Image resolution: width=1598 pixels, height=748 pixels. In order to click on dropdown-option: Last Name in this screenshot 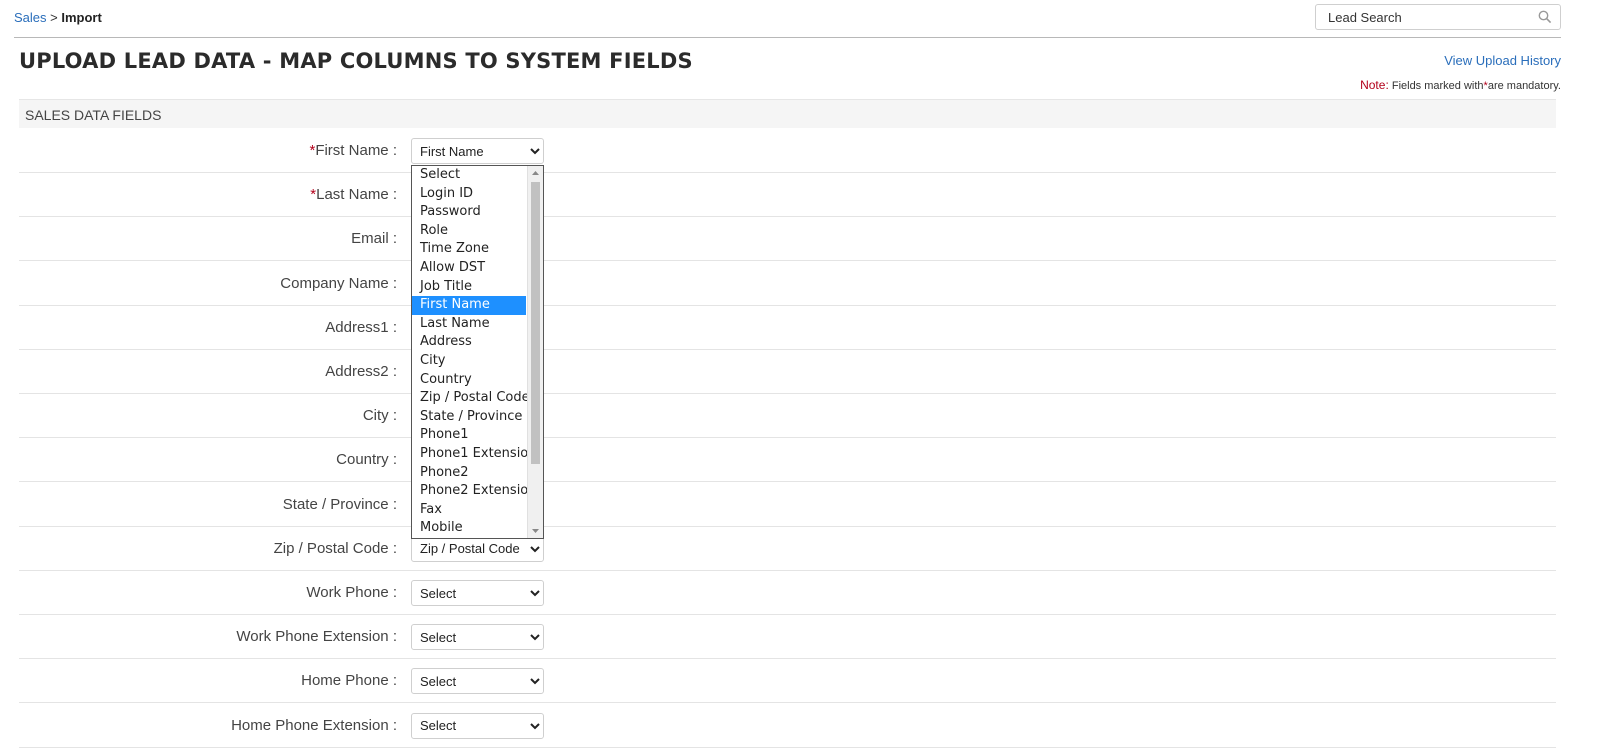, I will do `click(469, 324)`.